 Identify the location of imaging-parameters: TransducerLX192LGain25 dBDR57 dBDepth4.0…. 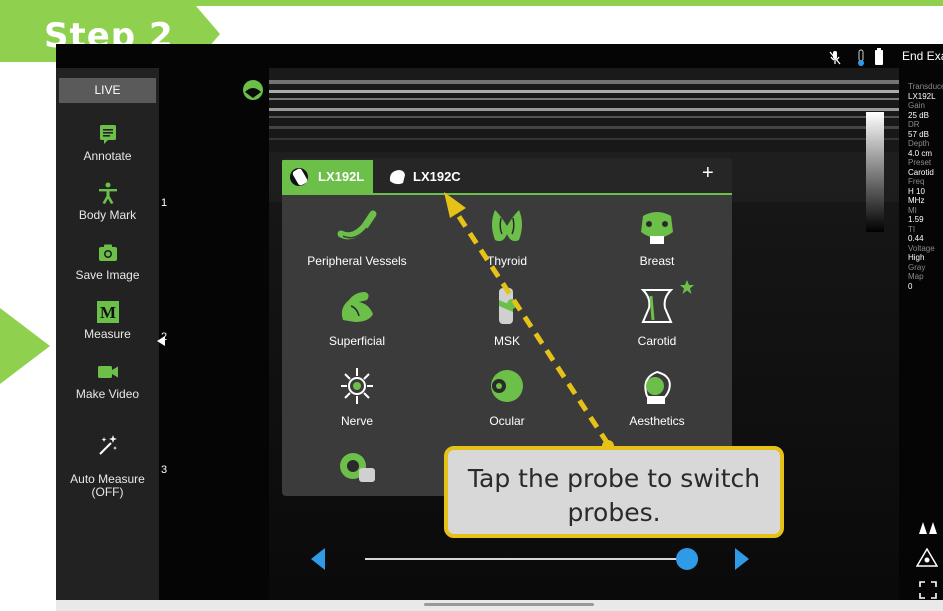
(925, 186).